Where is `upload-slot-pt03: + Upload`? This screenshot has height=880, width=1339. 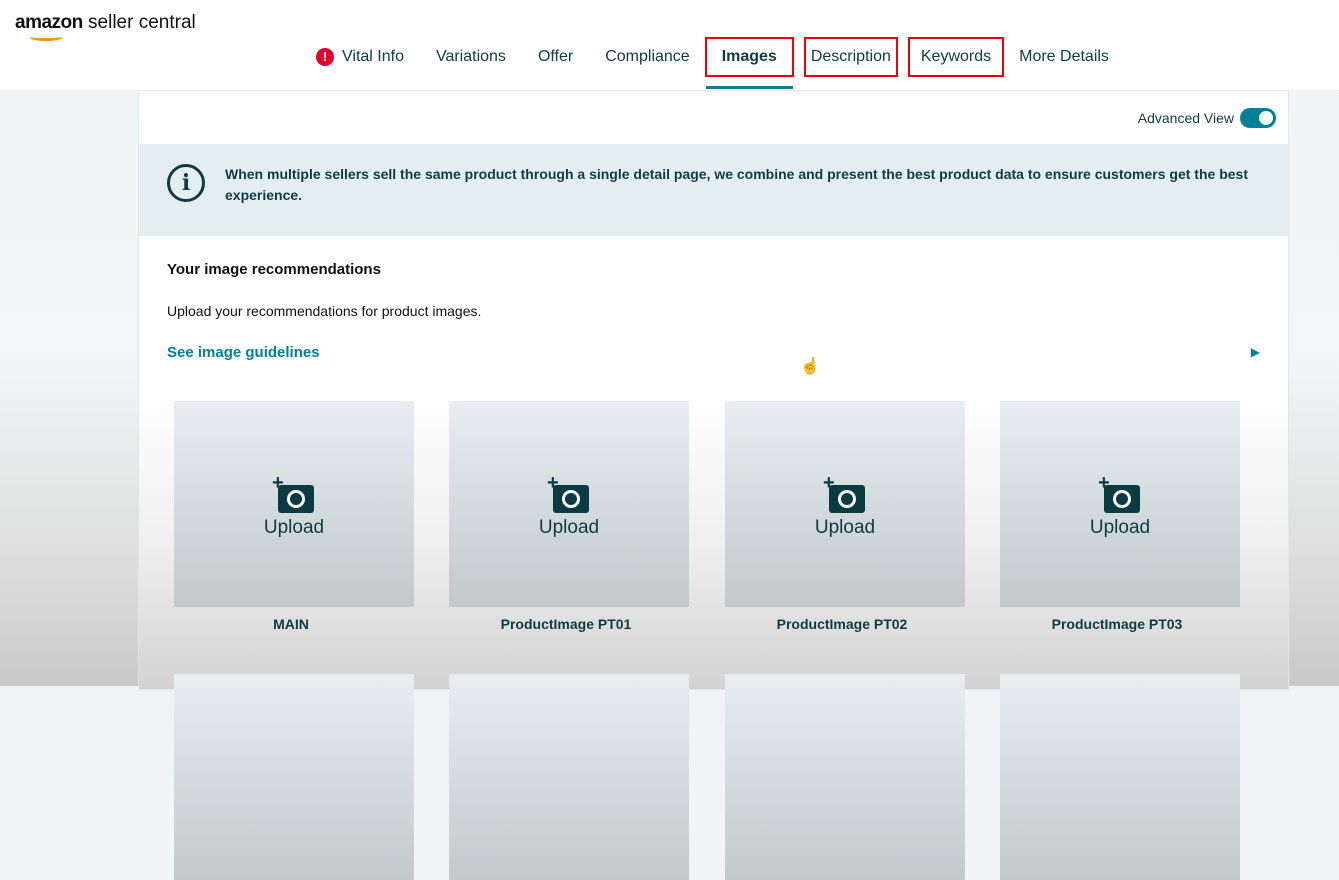
upload-slot-pt03: + Upload is located at coordinates (1120, 504).